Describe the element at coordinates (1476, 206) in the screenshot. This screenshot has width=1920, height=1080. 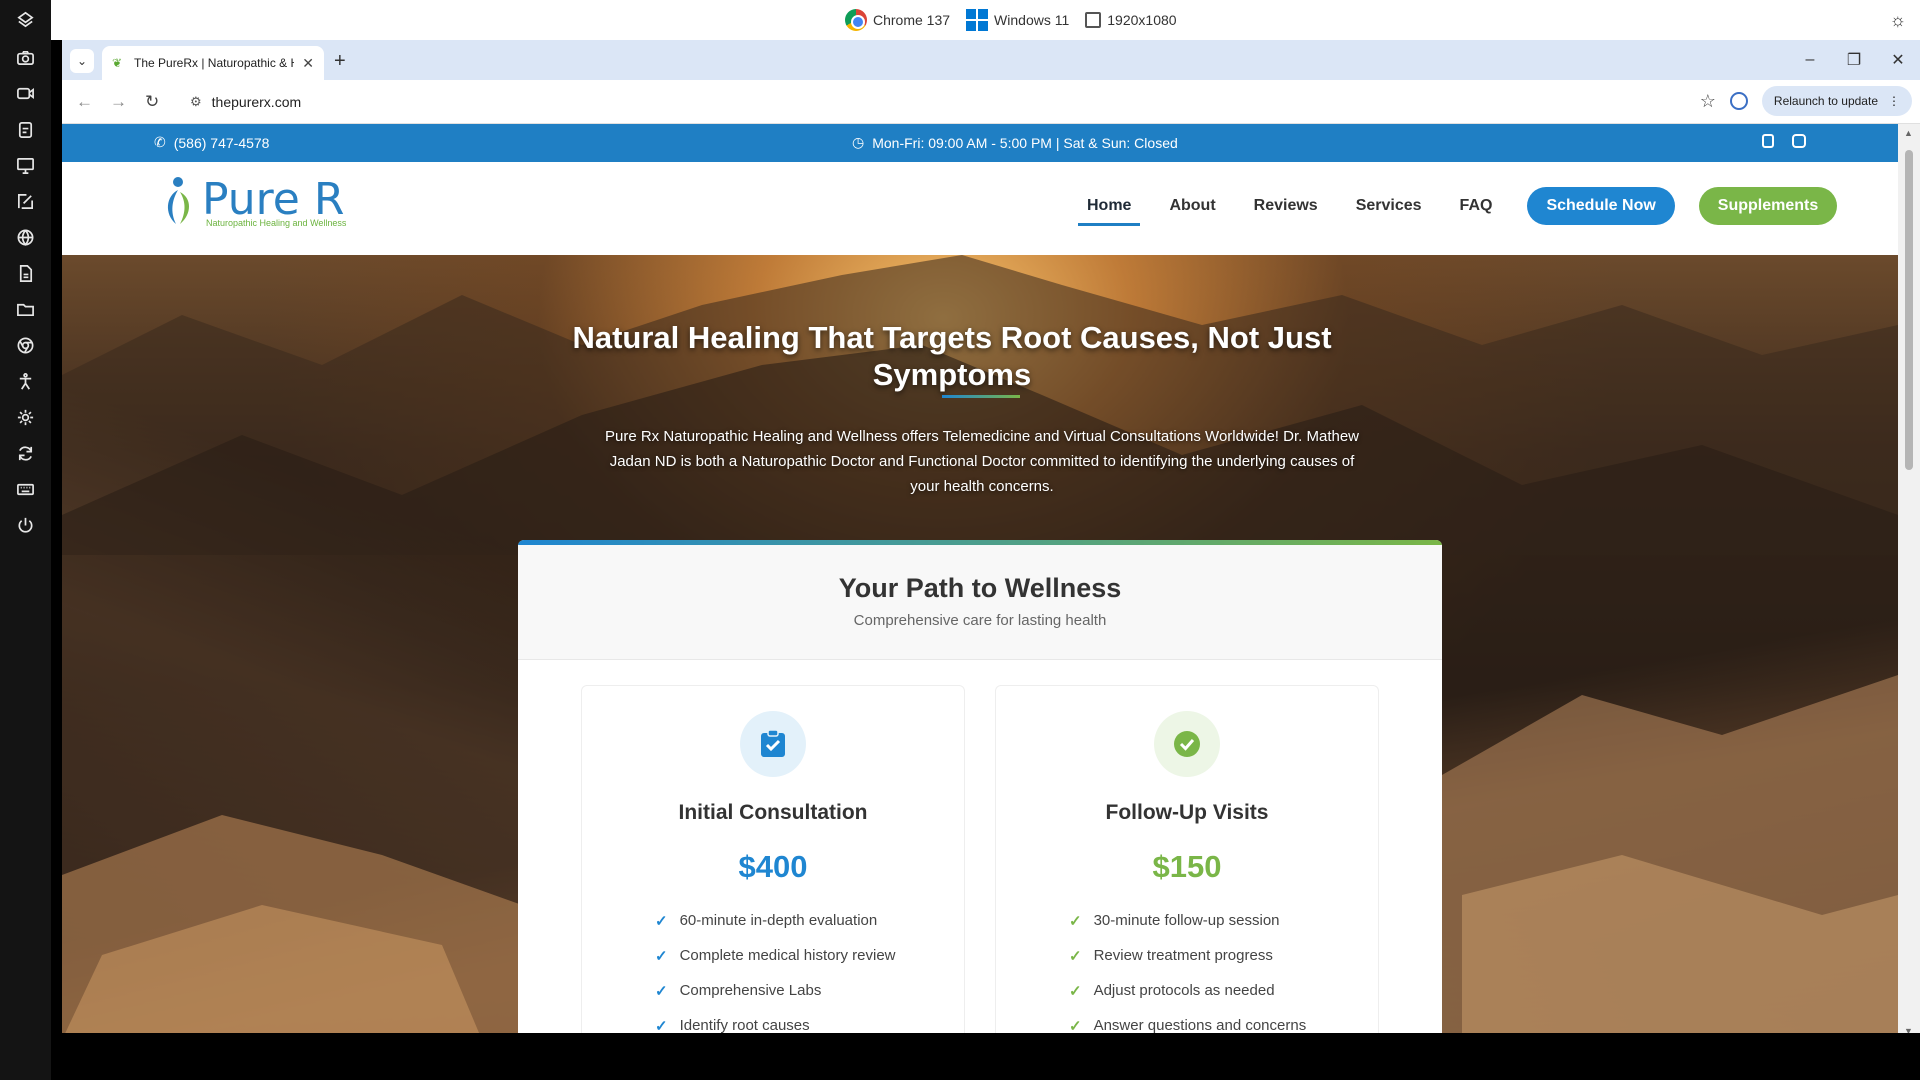
I see `nav-faq: FAQ` at that location.